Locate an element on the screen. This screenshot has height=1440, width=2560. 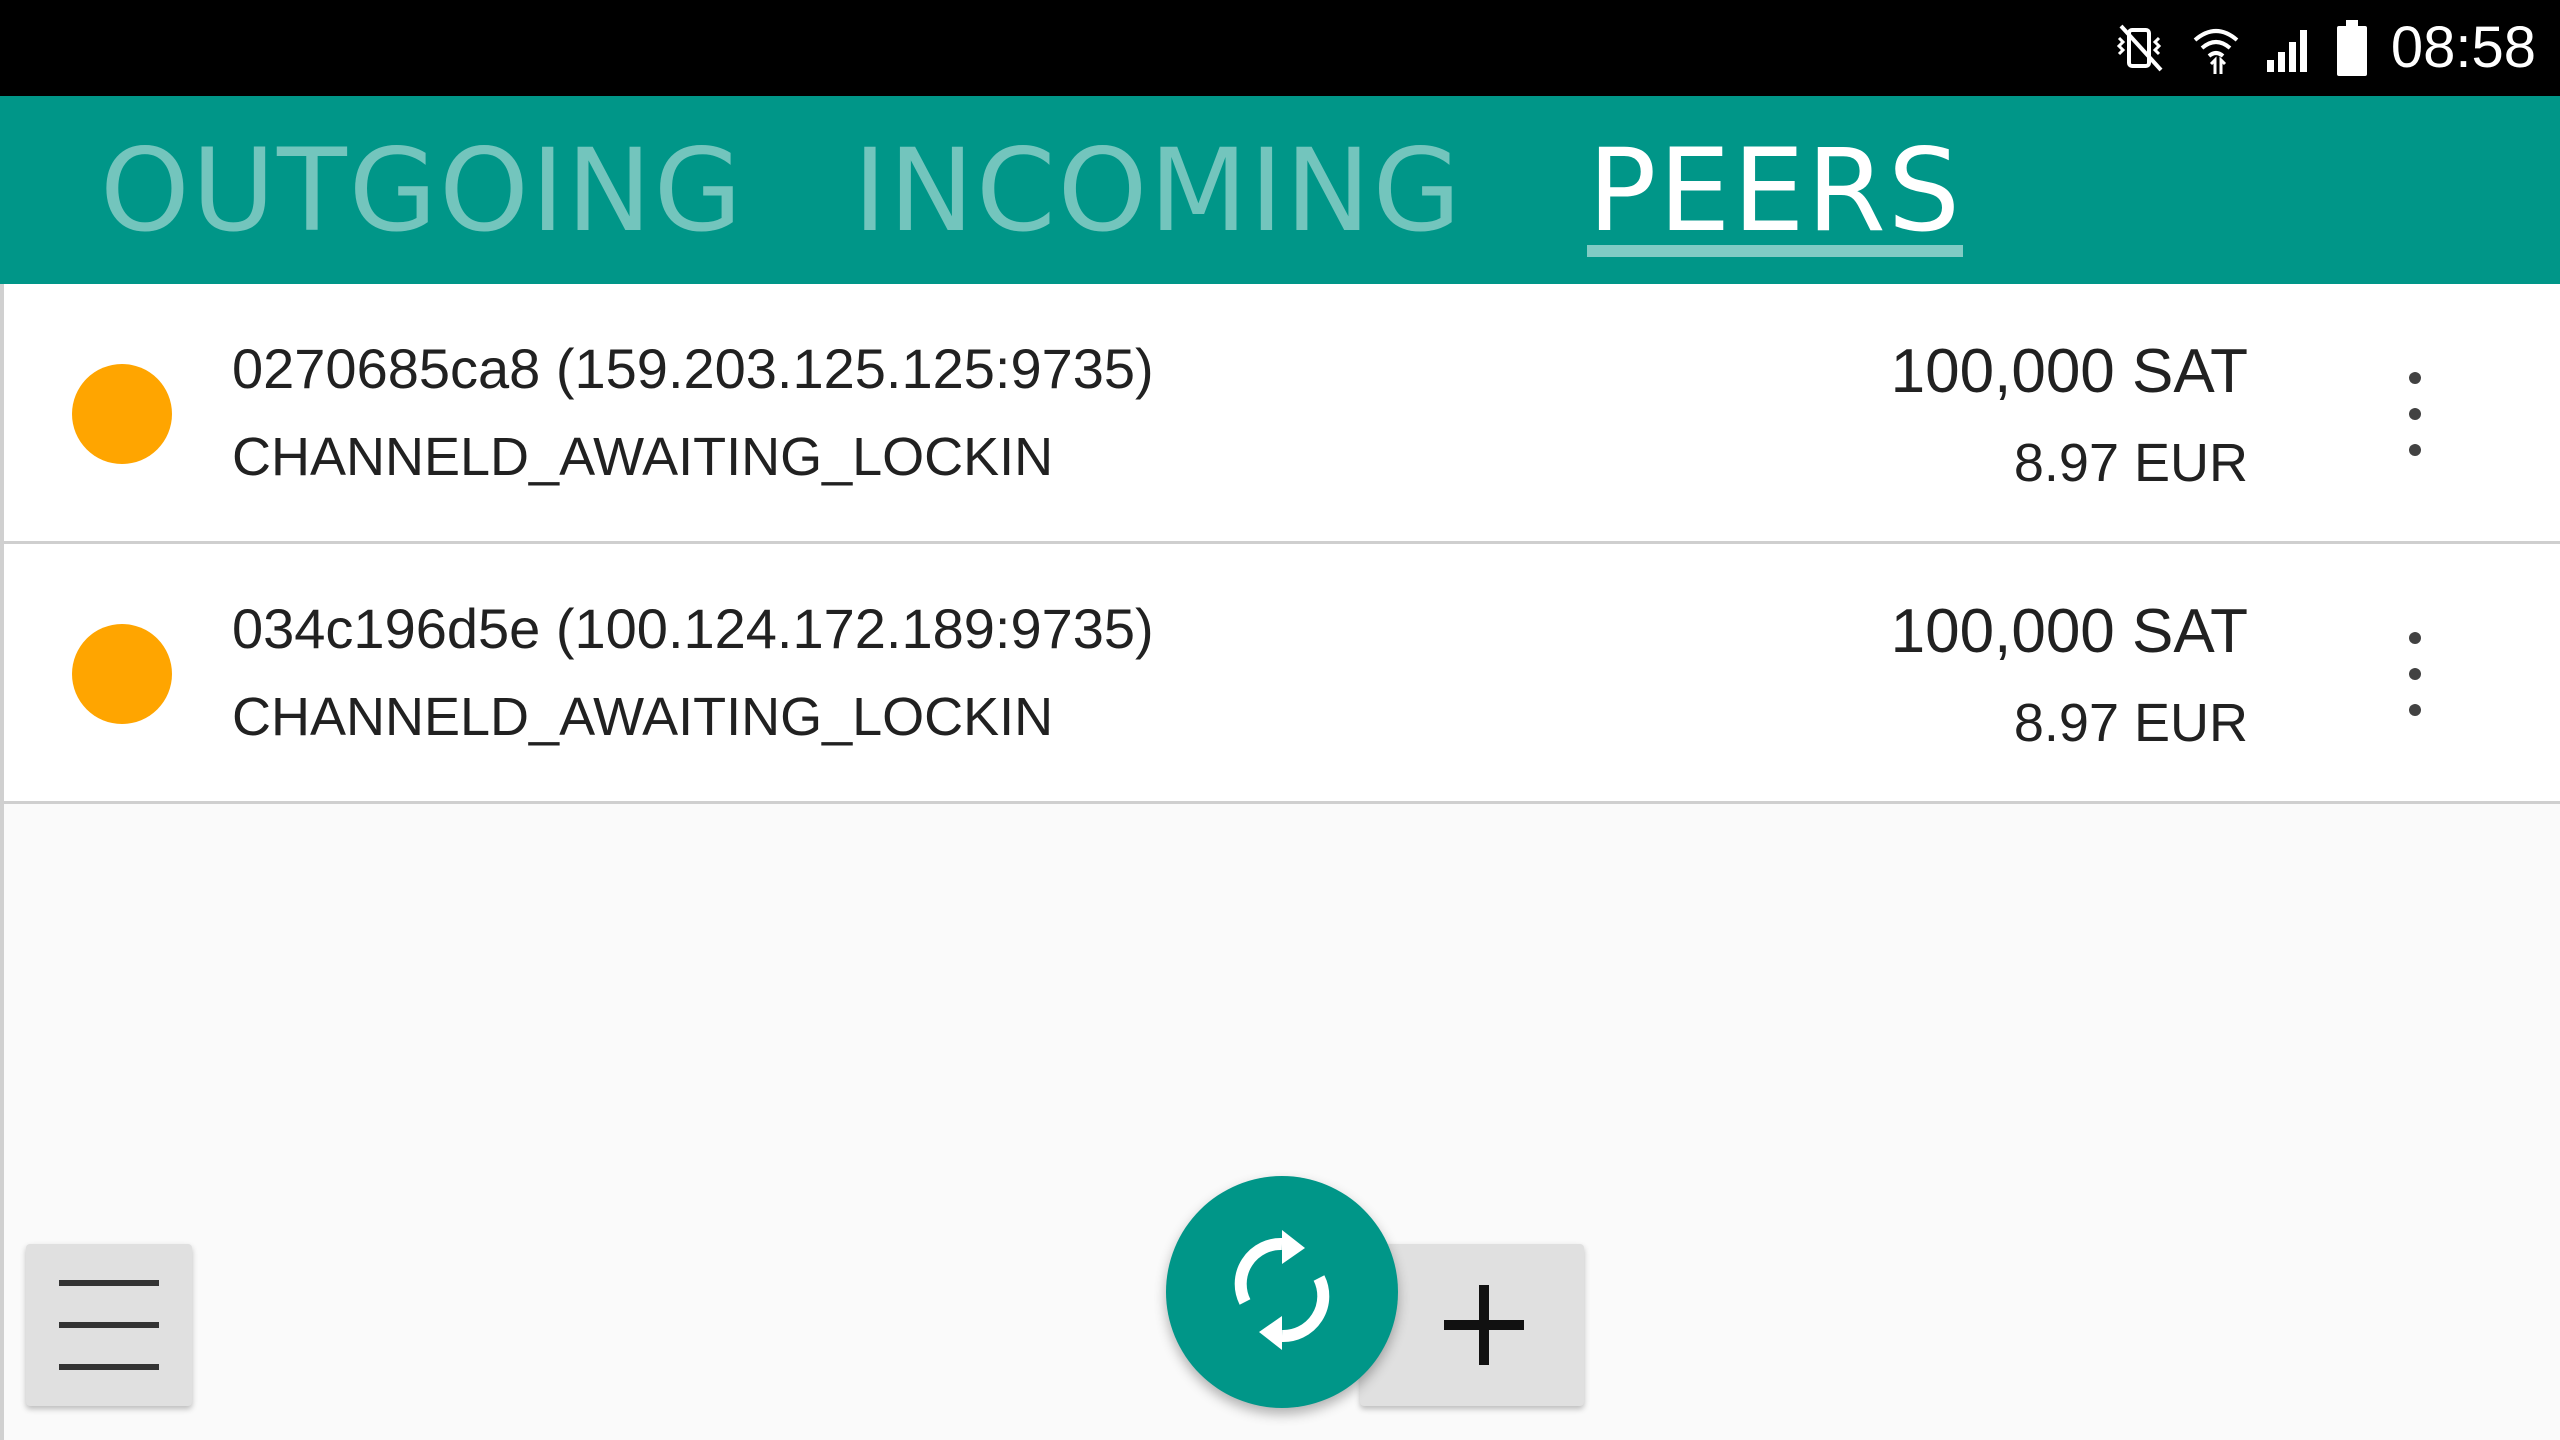
tab-incoming: INCOMING is located at coordinates (1158, 190).